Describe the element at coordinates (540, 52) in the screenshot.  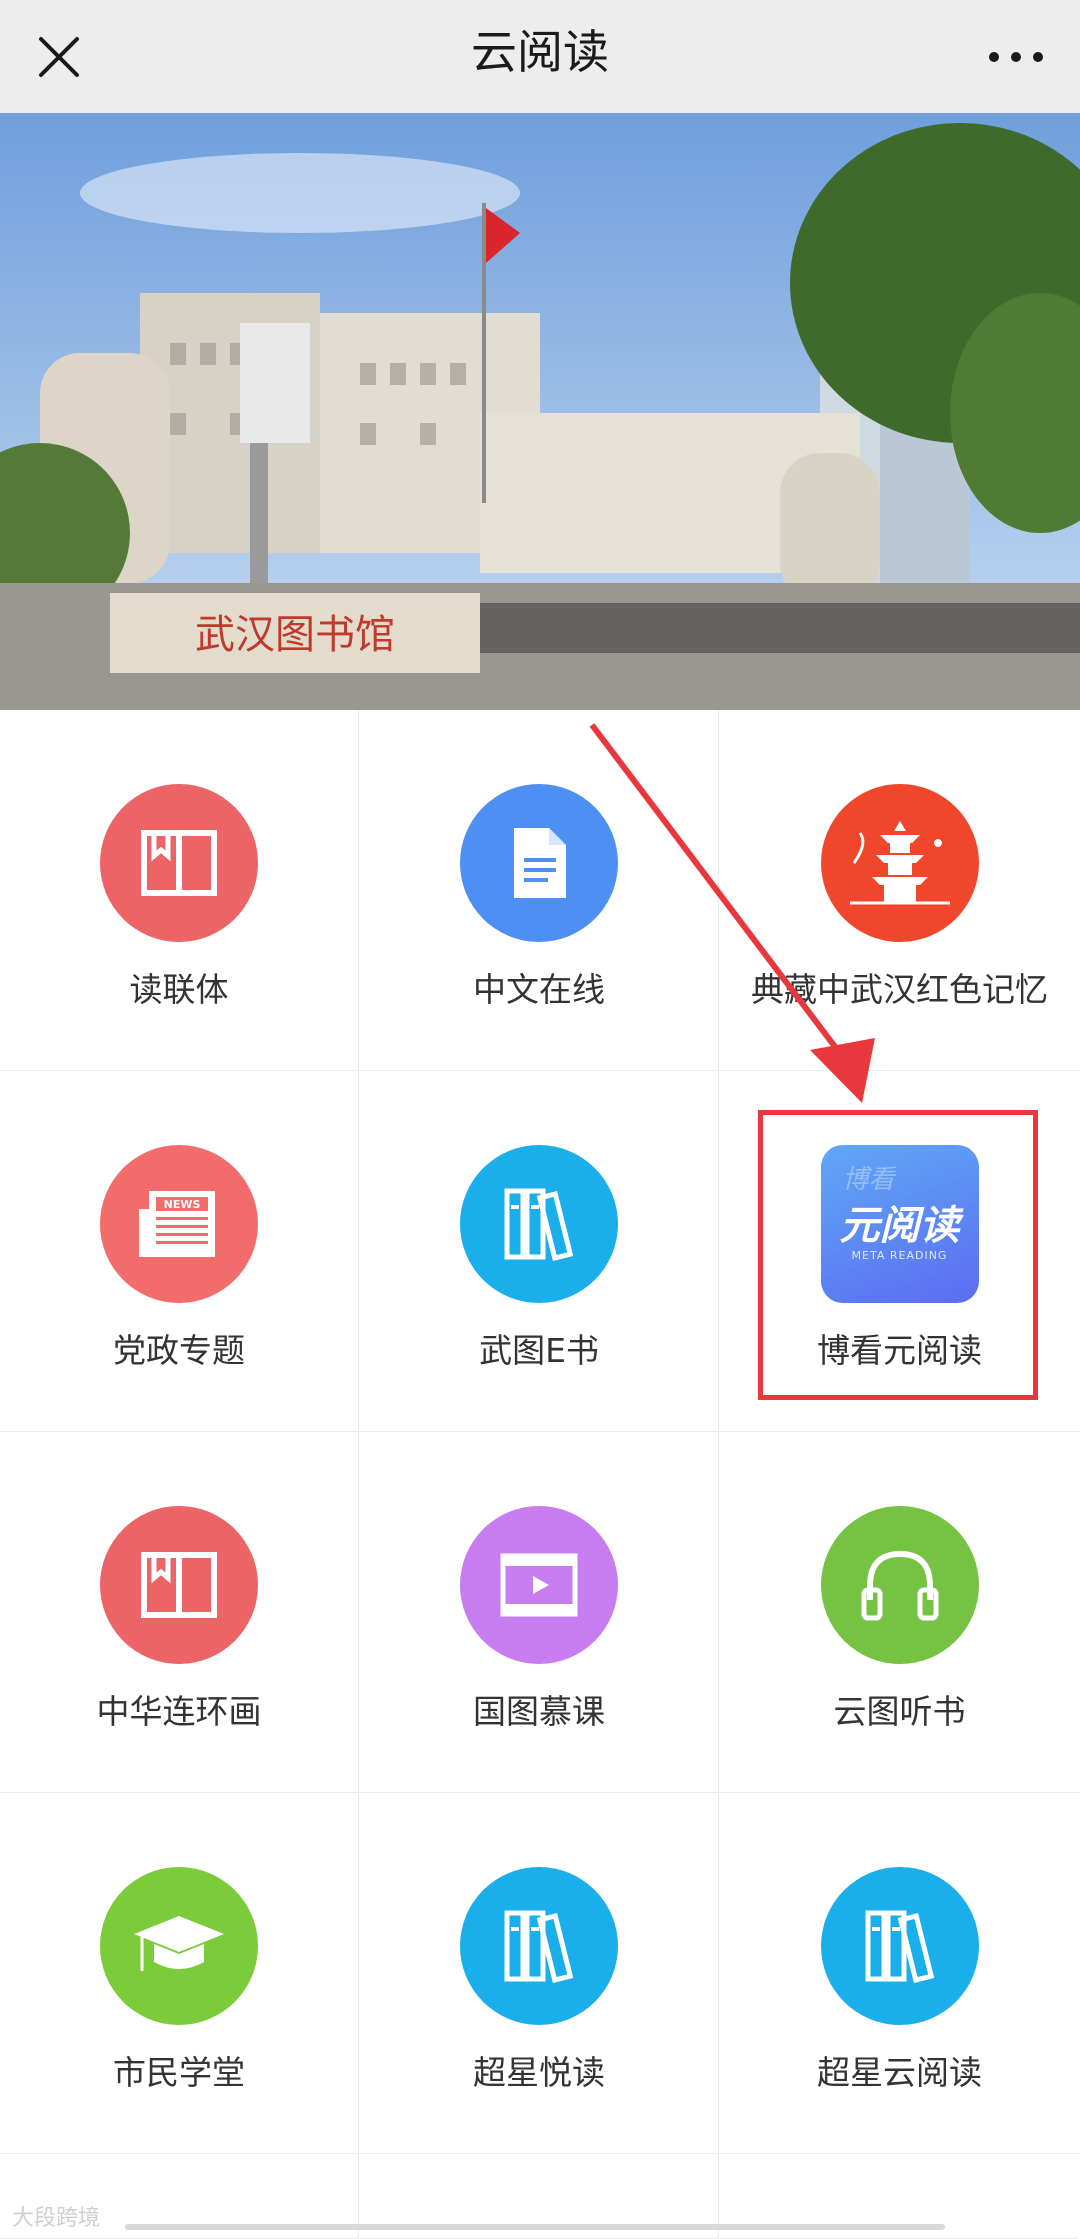
I see `page-title: 云阅读` at that location.